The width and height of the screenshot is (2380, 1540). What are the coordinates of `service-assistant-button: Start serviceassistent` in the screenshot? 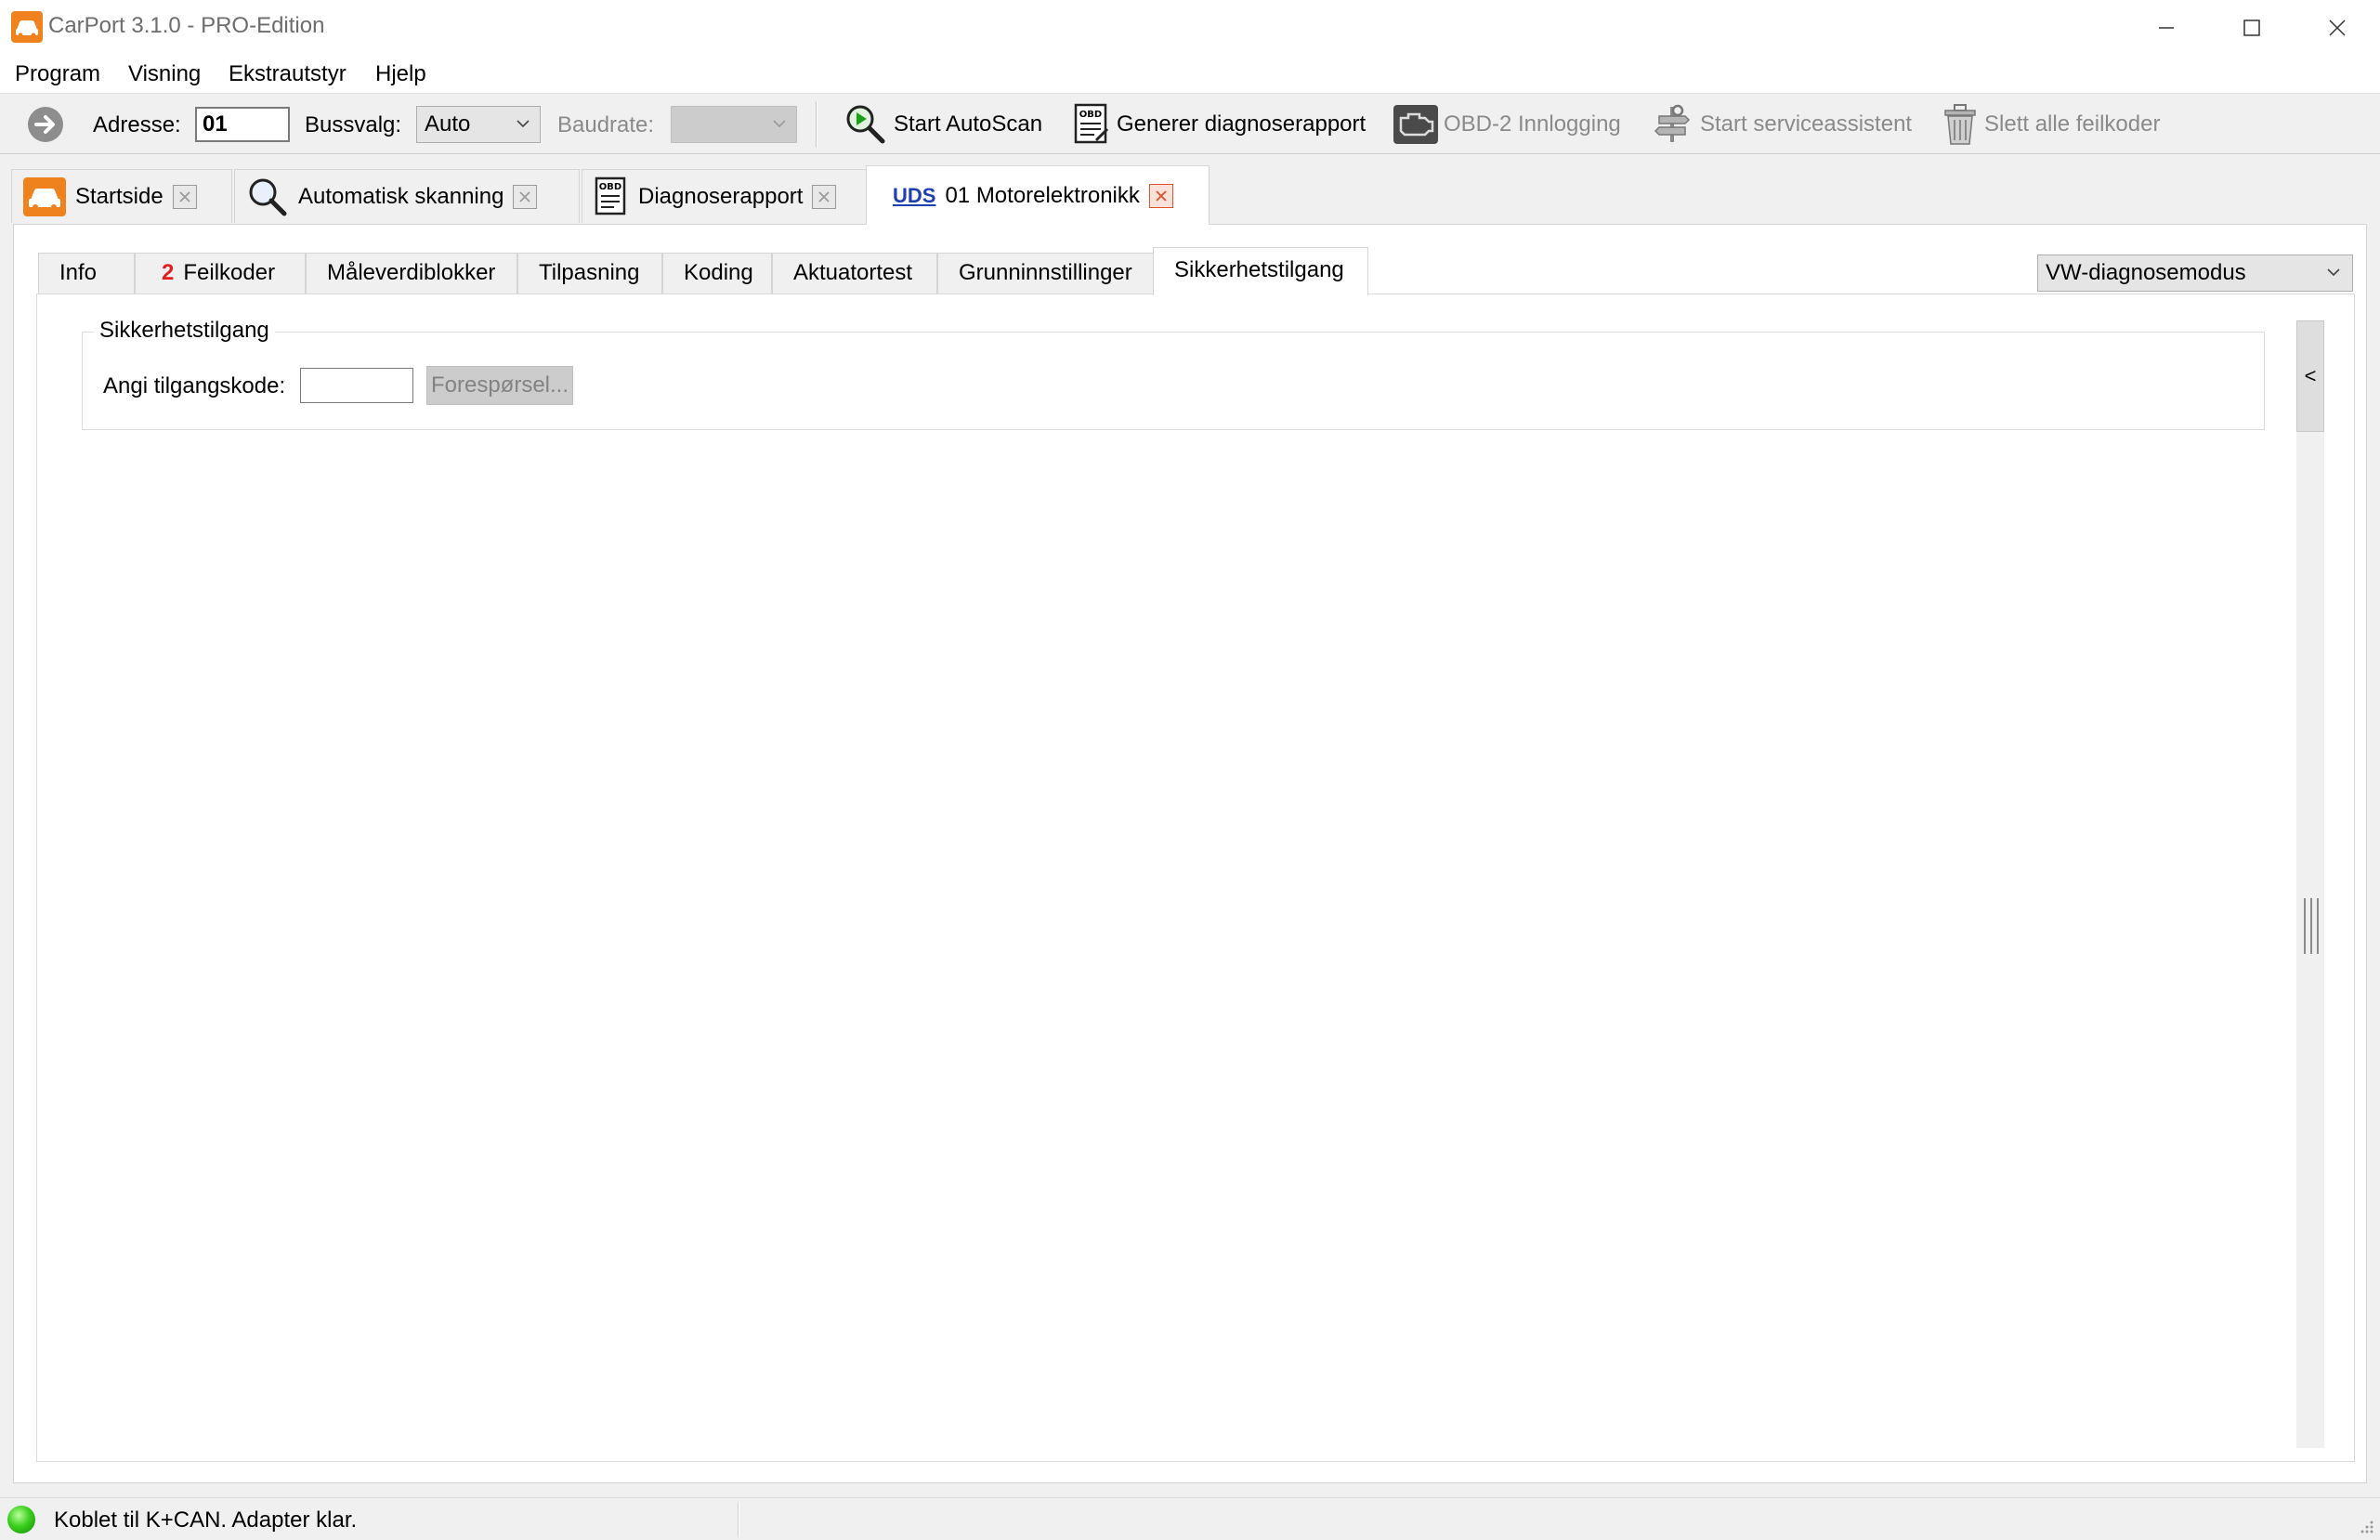 It's located at (1781, 124).